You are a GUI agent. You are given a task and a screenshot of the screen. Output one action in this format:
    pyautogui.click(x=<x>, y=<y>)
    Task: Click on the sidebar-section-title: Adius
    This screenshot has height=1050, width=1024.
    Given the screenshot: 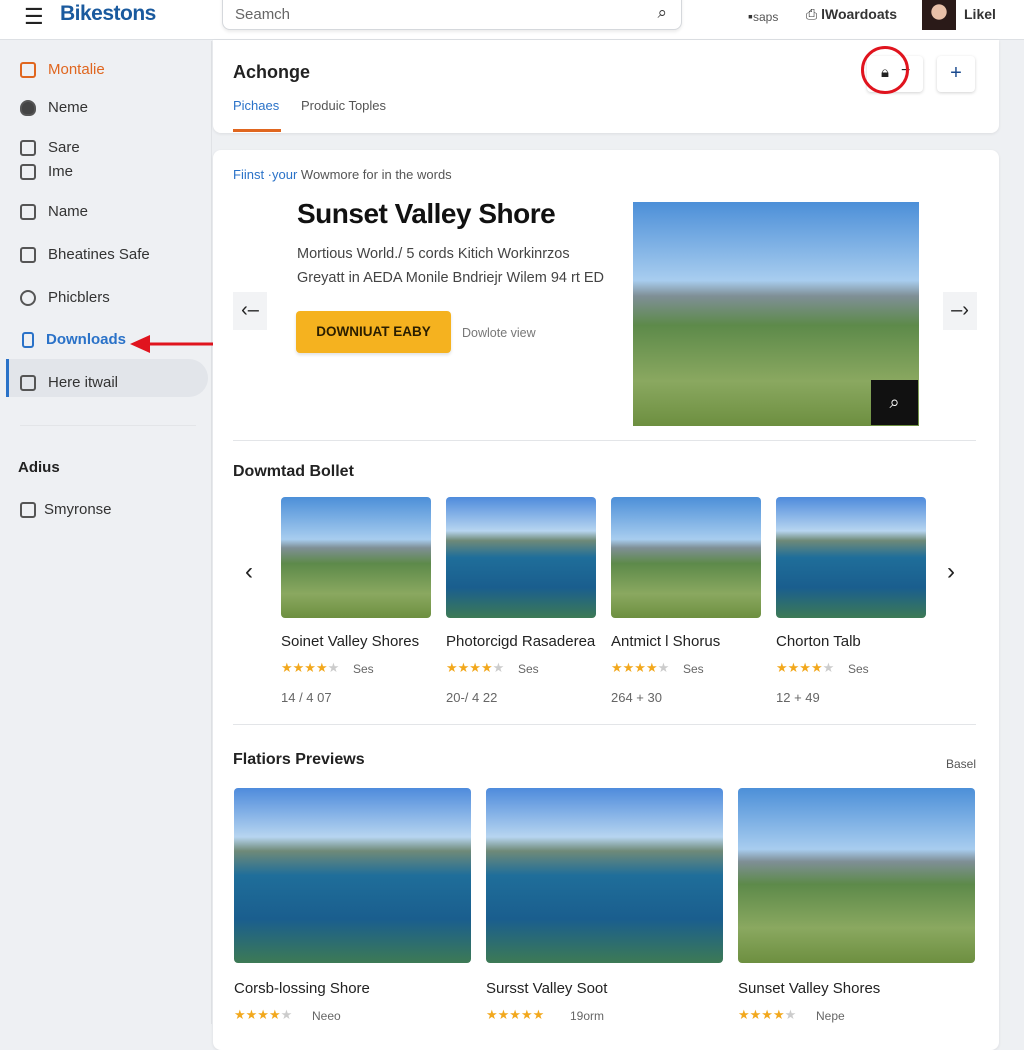 What is the action you would take?
    pyautogui.click(x=39, y=467)
    